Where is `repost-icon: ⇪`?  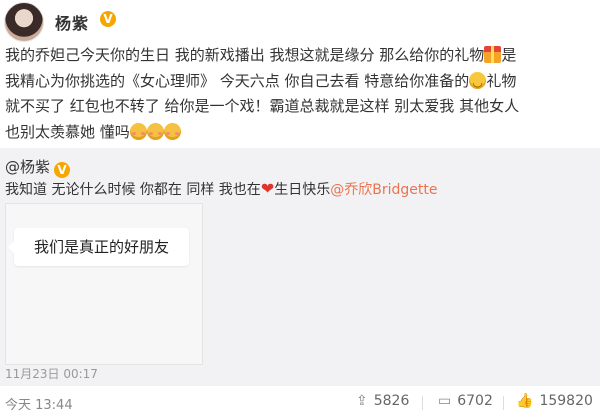 repost-icon: ⇪ is located at coordinates (362, 401).